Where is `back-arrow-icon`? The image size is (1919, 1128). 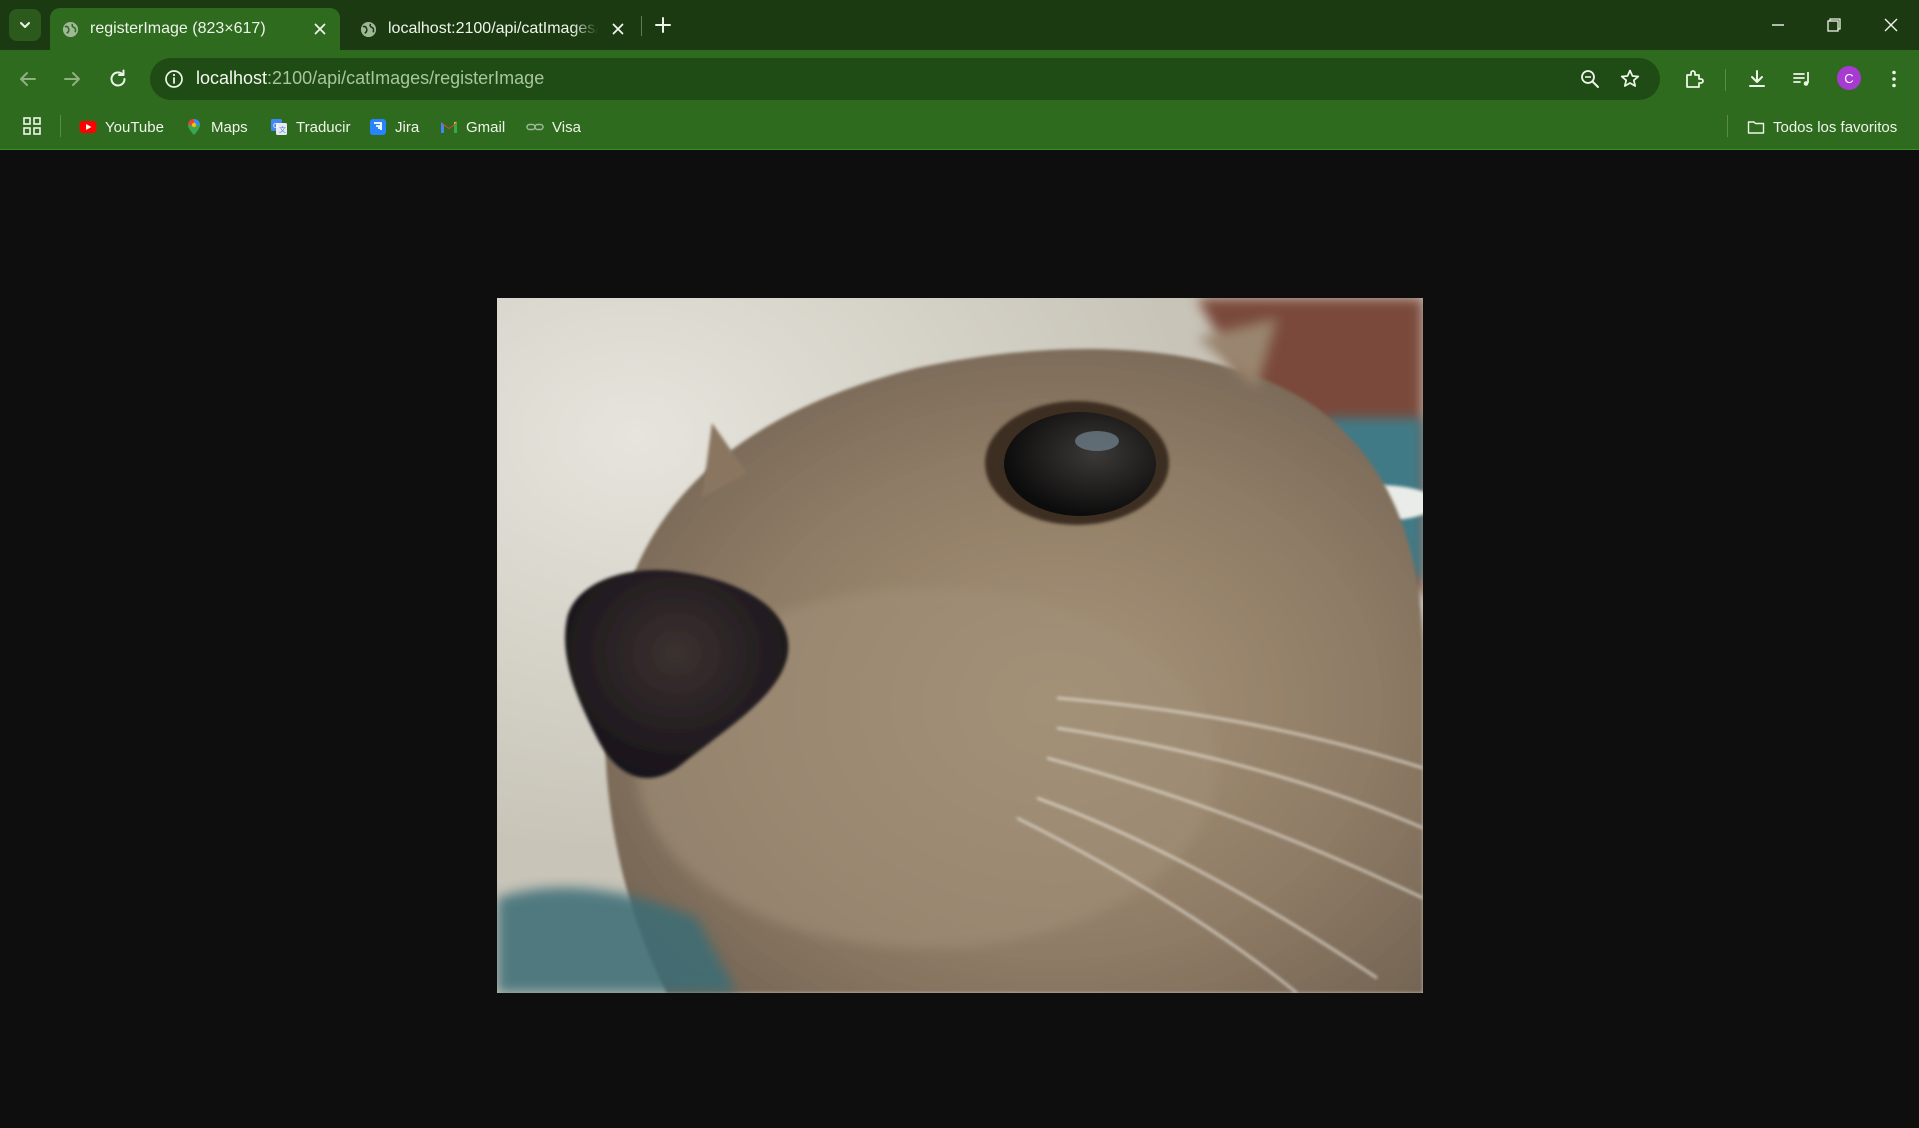
back-arrow-icon is located at coordinates (28, 79).